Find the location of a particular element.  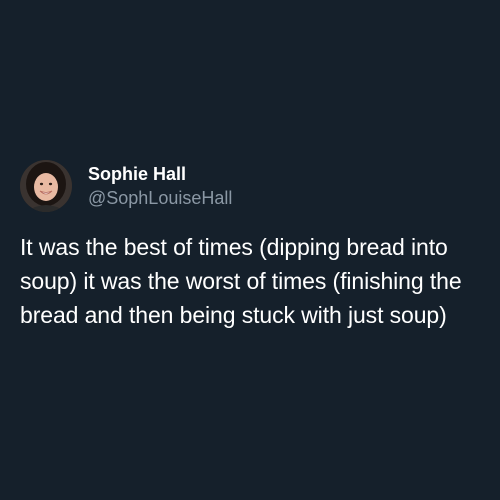

display-name: Sophie Hall is located at coordinates (160, 174).